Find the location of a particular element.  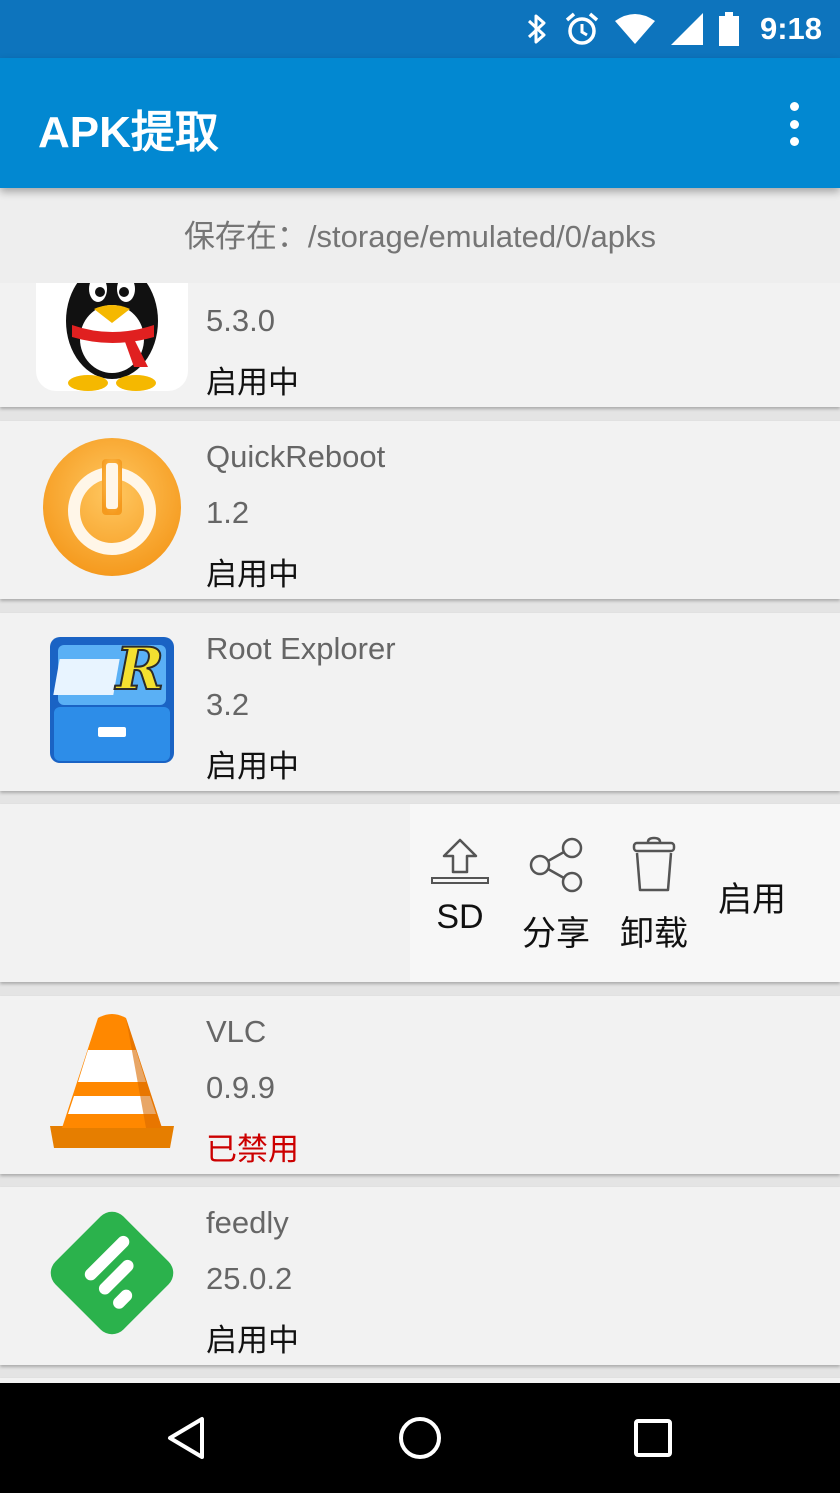

enable-label: 启用 is located at coordinates (752, 900).